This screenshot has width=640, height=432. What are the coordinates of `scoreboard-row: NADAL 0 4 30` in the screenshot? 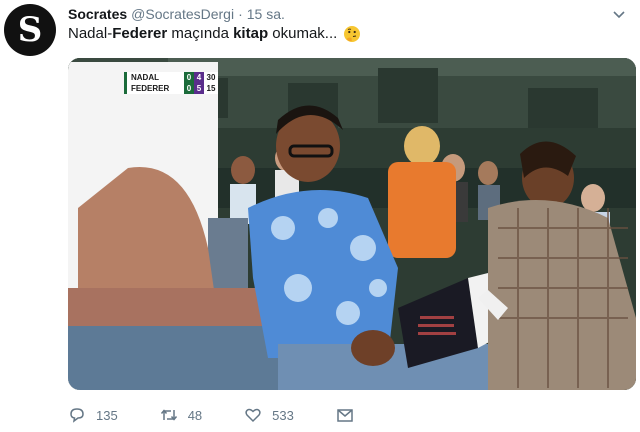 It's located at (171, 77).